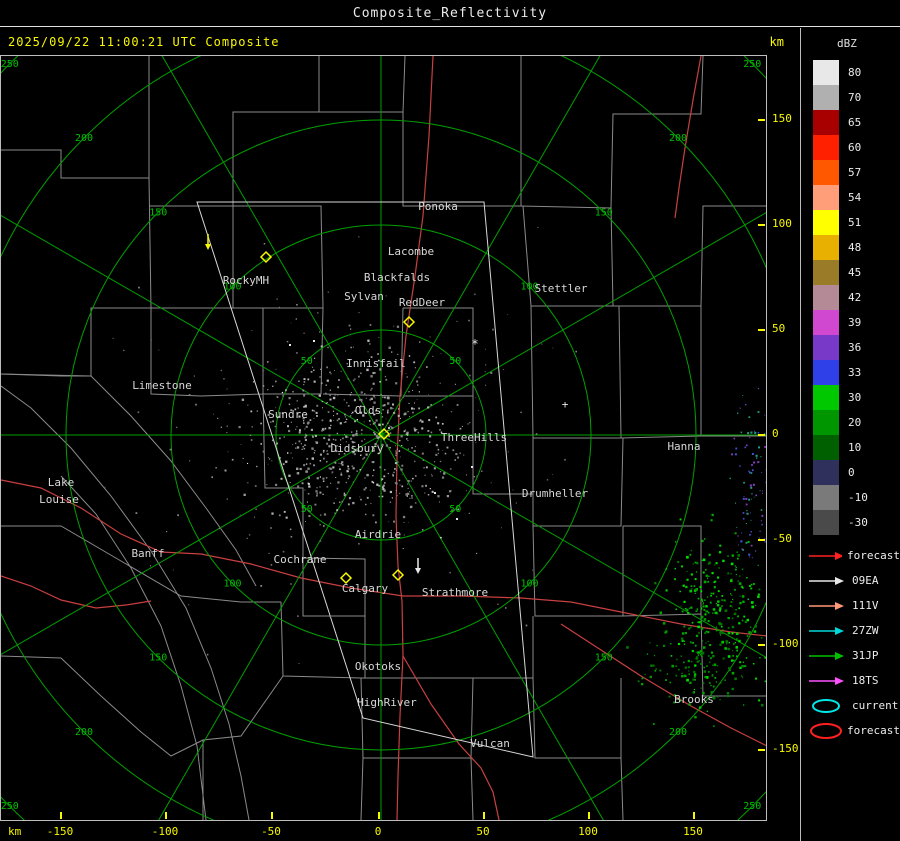 The image size is (900, 841). I want to click on dbz-scale-row: 70, so click(856, 97).